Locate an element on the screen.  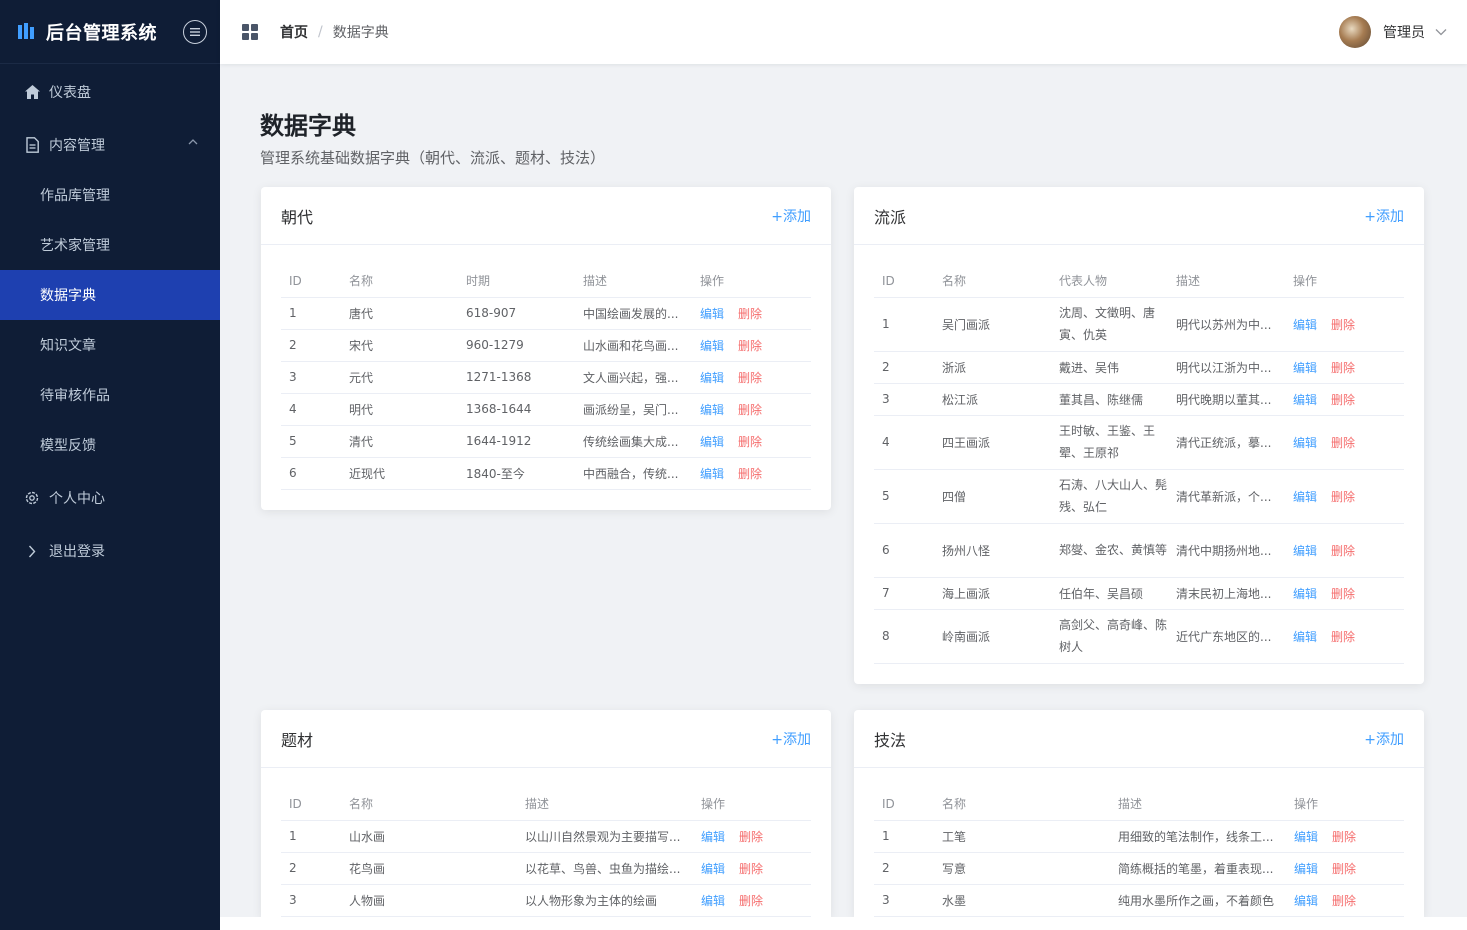
column-header: 时期 is located at coordinates (516, 281).